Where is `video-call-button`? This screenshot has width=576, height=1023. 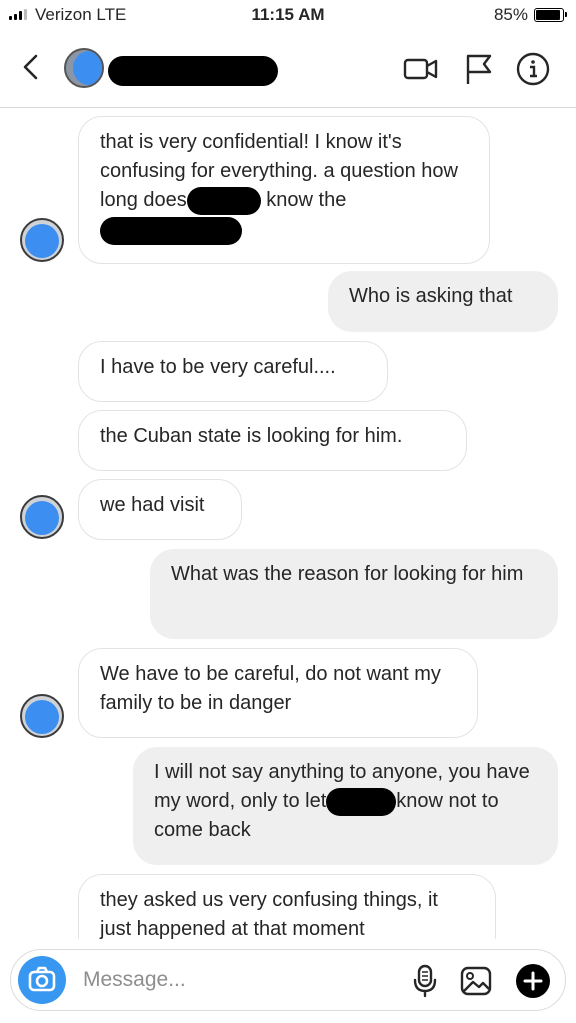 video-call-button is located at coordinates (421, 69).